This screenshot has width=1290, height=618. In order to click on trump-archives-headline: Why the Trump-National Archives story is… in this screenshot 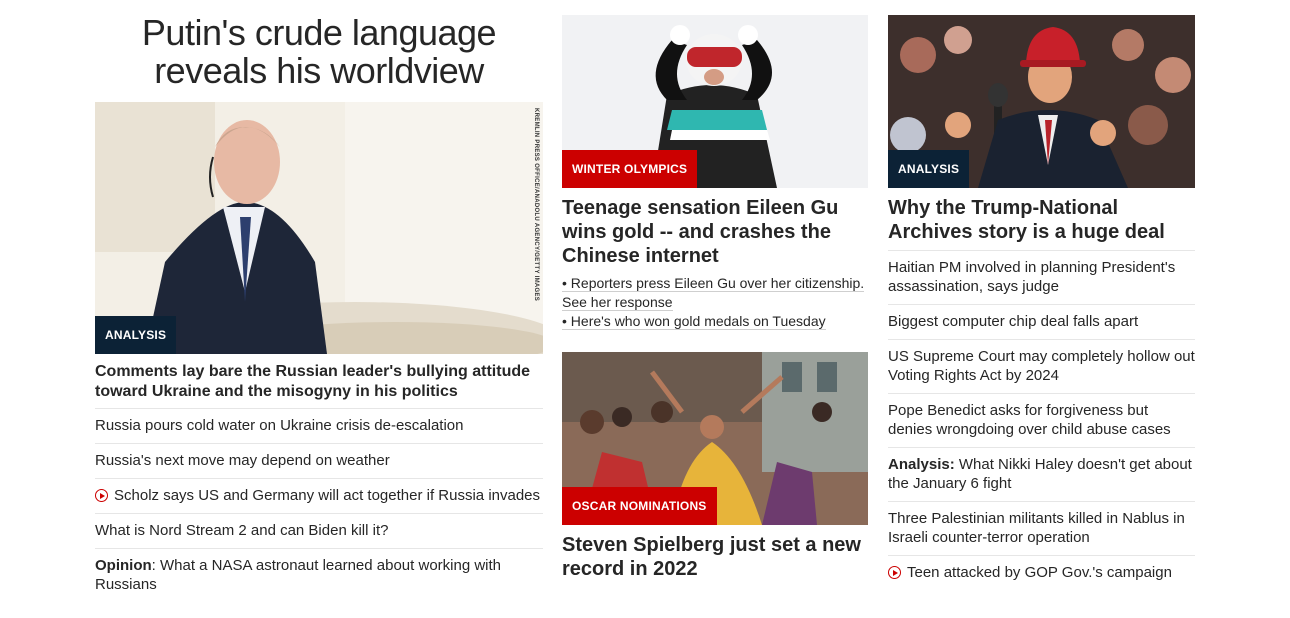, I will do `click(1041, 220)`.